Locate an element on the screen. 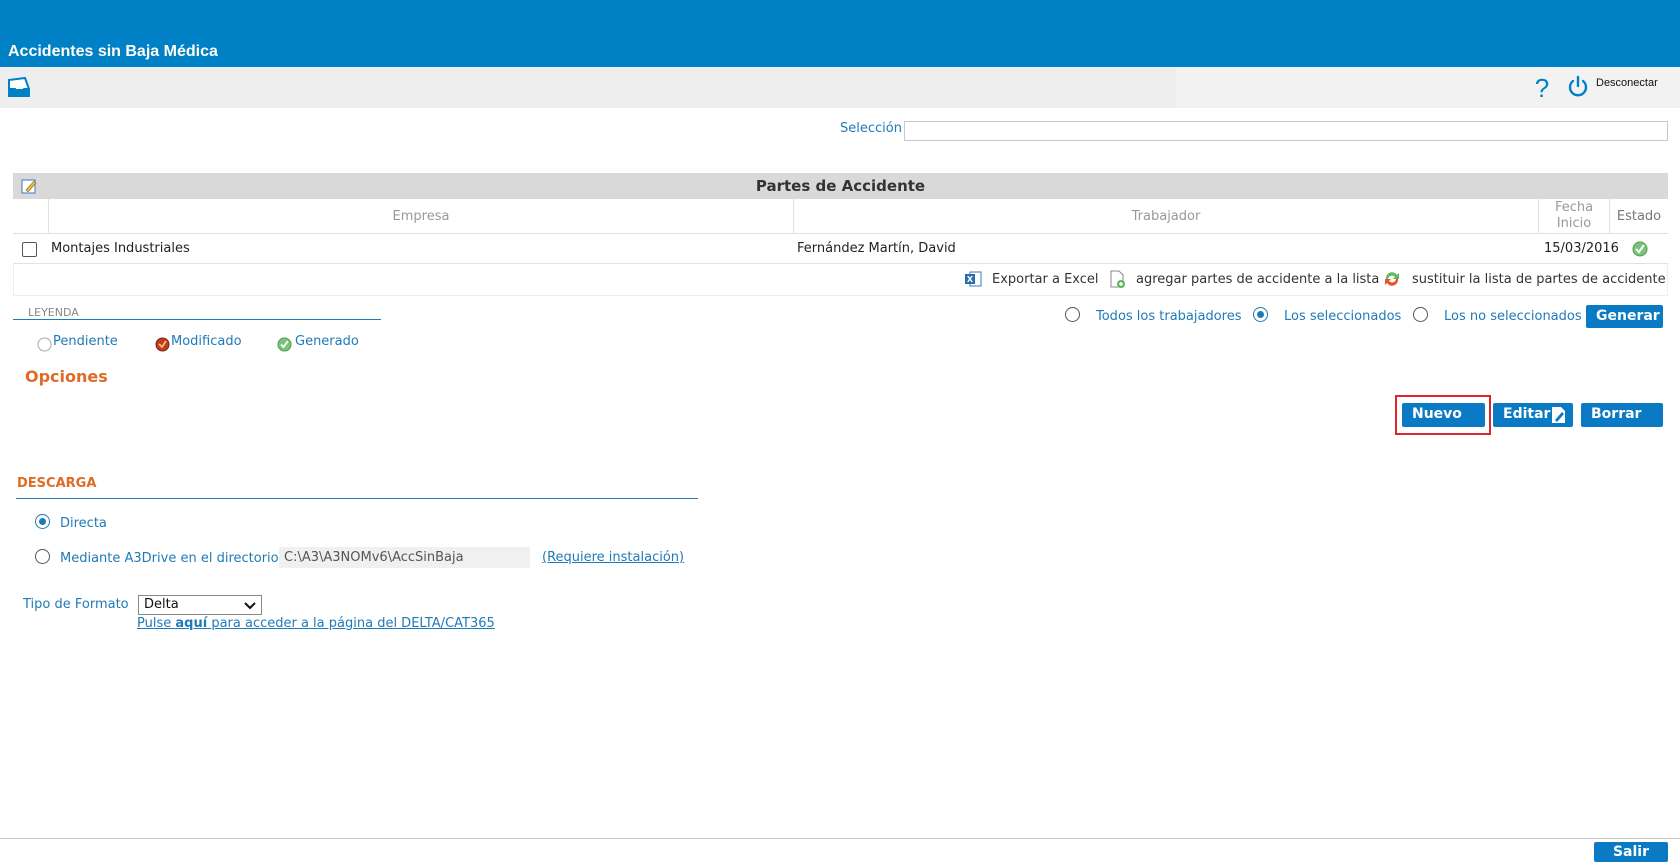 This screenshot has width=1680, height=862. grid-title: Partes de Accidente is located at coordinates (840, 186).